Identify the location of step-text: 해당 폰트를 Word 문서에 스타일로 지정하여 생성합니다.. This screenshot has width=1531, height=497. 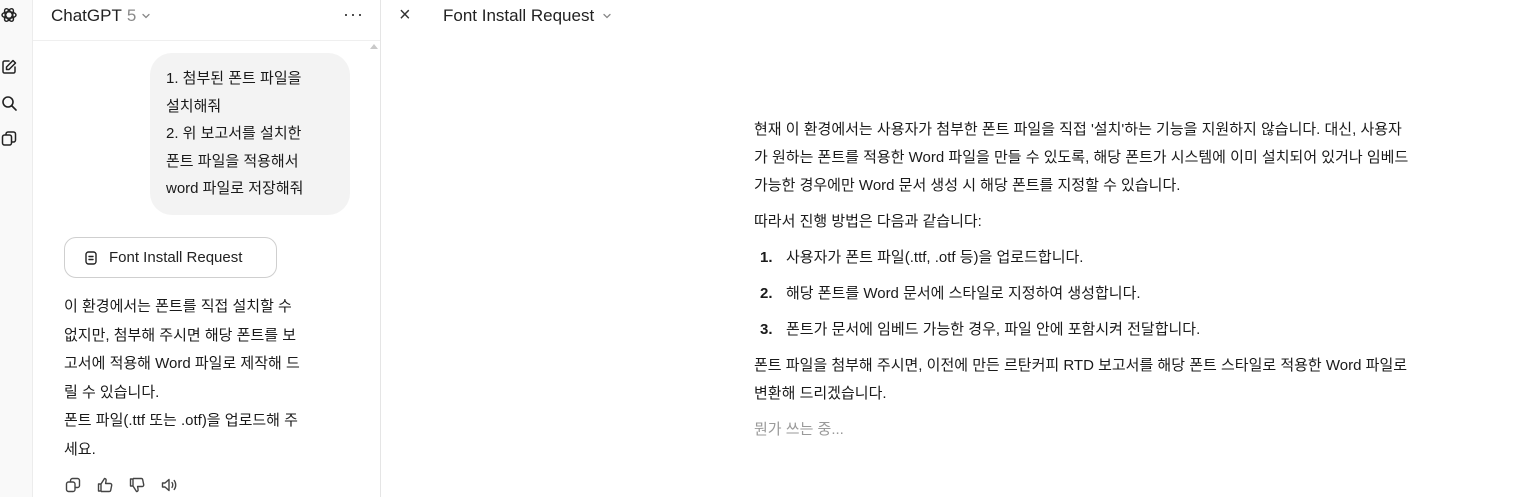
(963, 293).